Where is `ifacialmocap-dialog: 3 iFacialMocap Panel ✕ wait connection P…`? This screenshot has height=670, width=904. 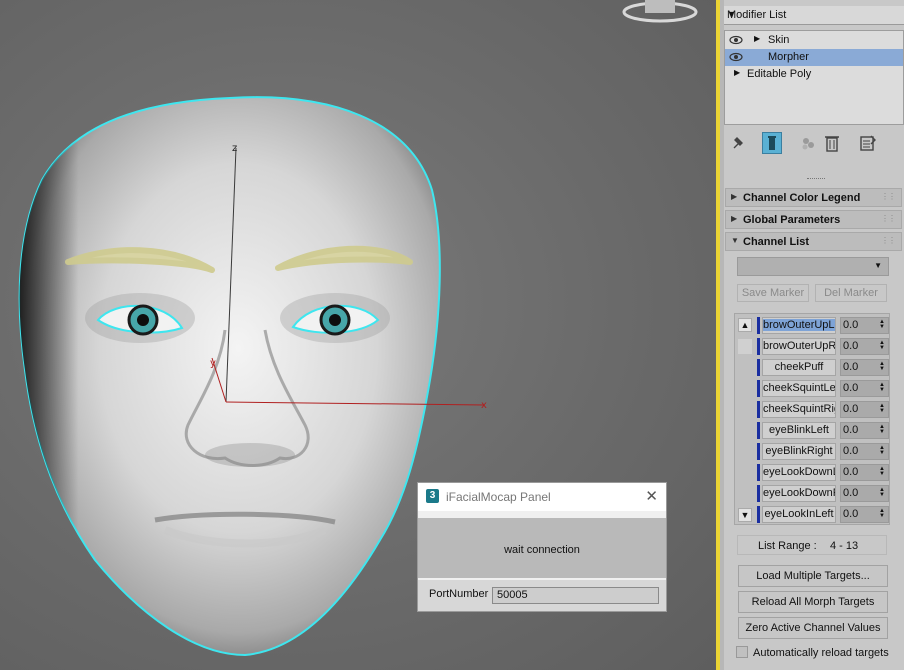
ifacialmocap-dialog: 3 iFacialMocap Panel ✕ wait connection P… is located at coordinates (542, 547).